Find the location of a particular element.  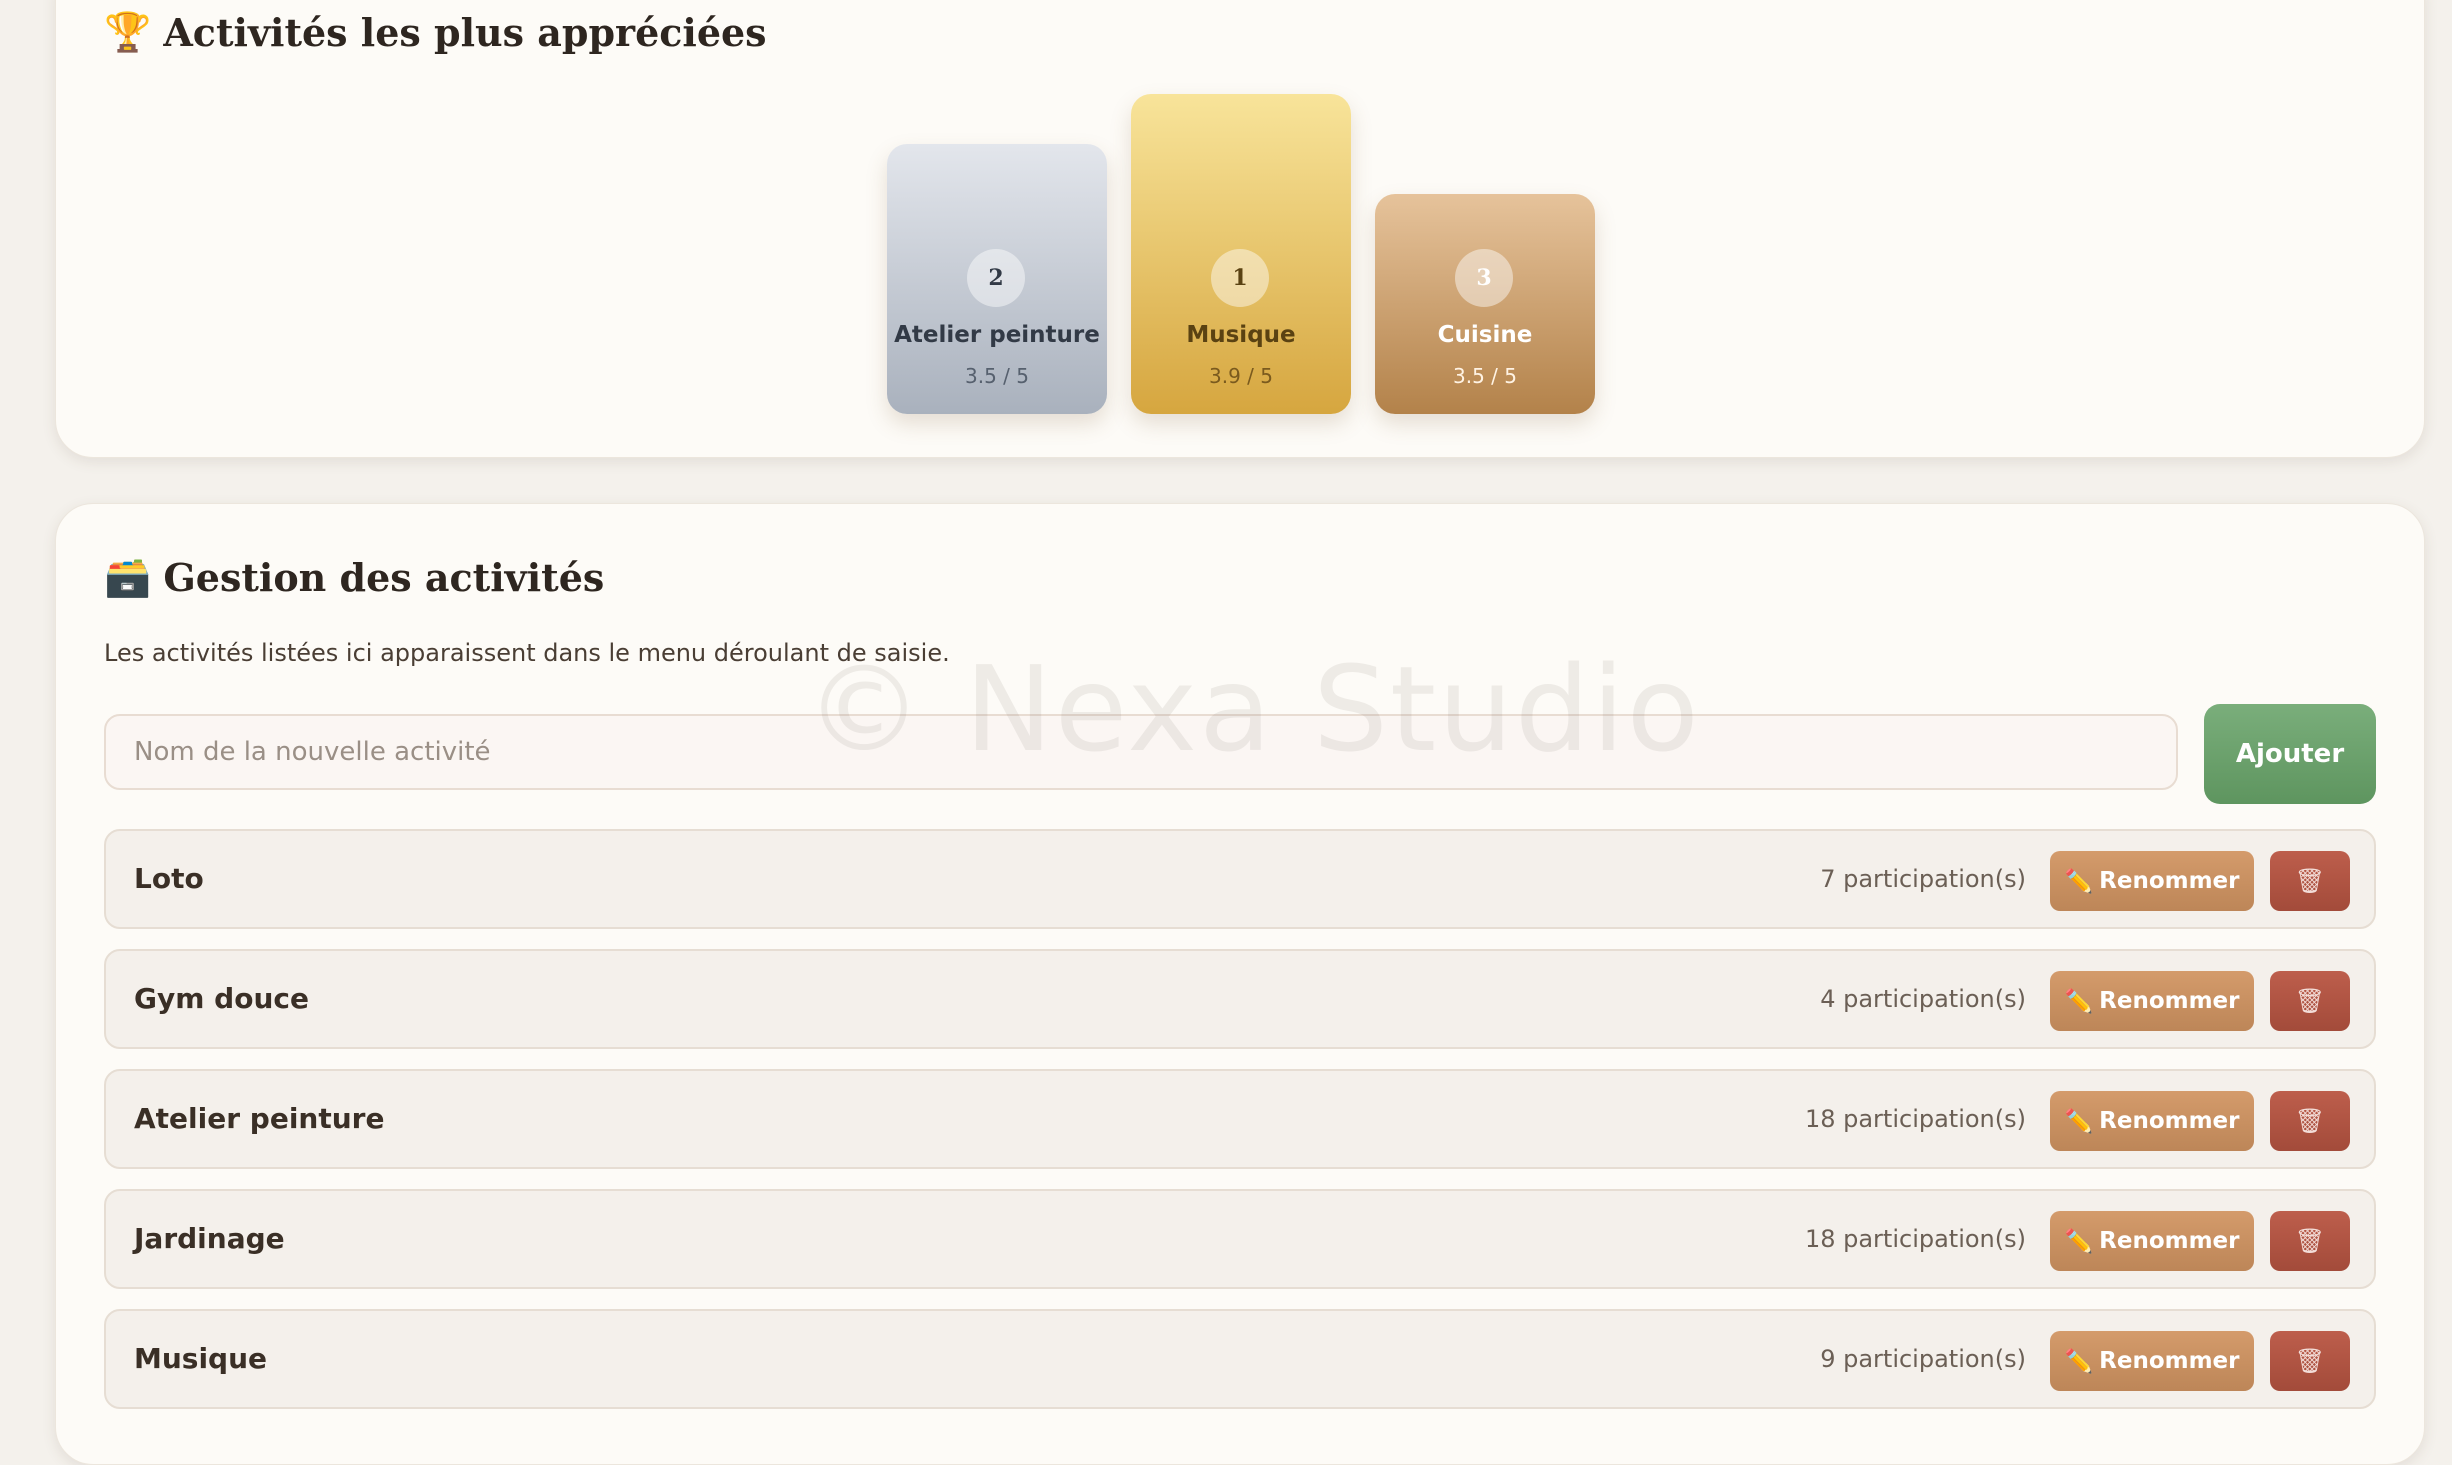

participation-count: 7 participation(s) is located at coordinates (1923, 879).